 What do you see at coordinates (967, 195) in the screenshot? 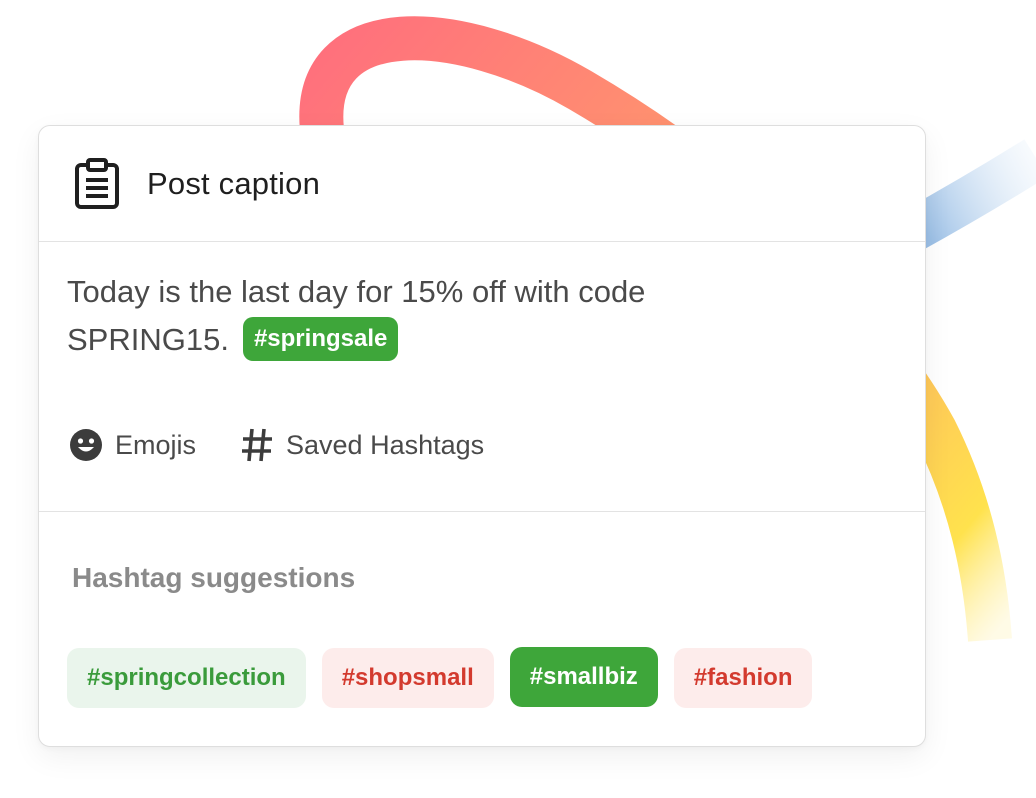
I see `blue-stroke` at bounding box center [967, 195].